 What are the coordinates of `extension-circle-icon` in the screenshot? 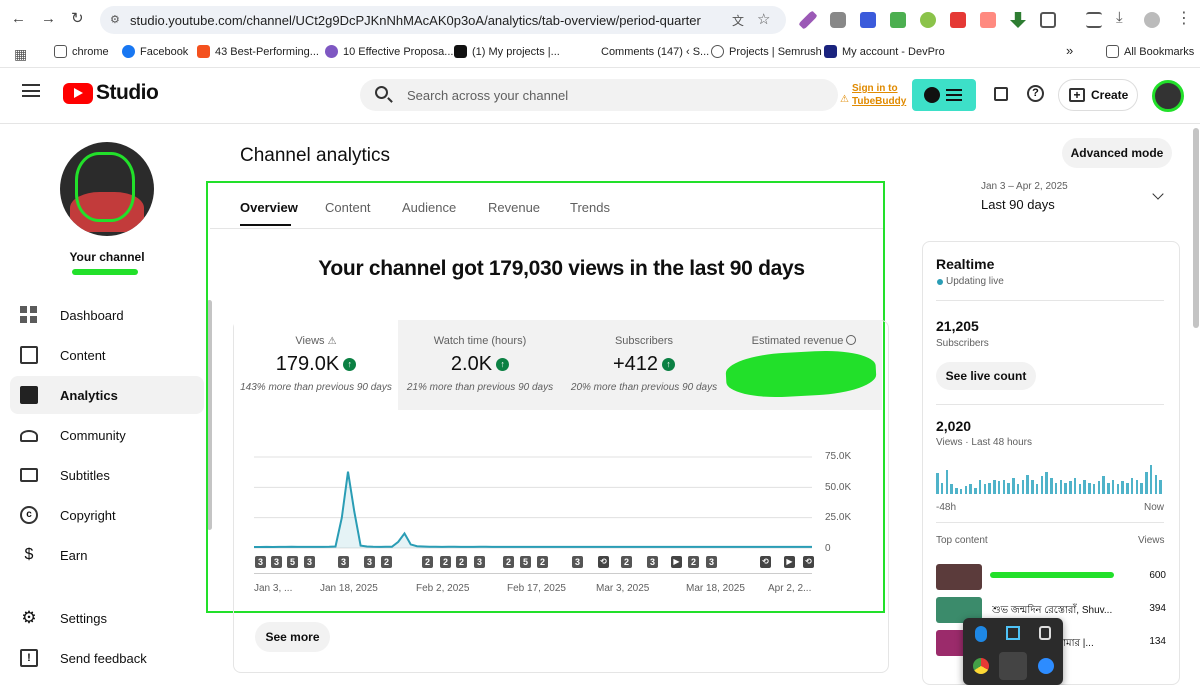 It's located at (928, 20).